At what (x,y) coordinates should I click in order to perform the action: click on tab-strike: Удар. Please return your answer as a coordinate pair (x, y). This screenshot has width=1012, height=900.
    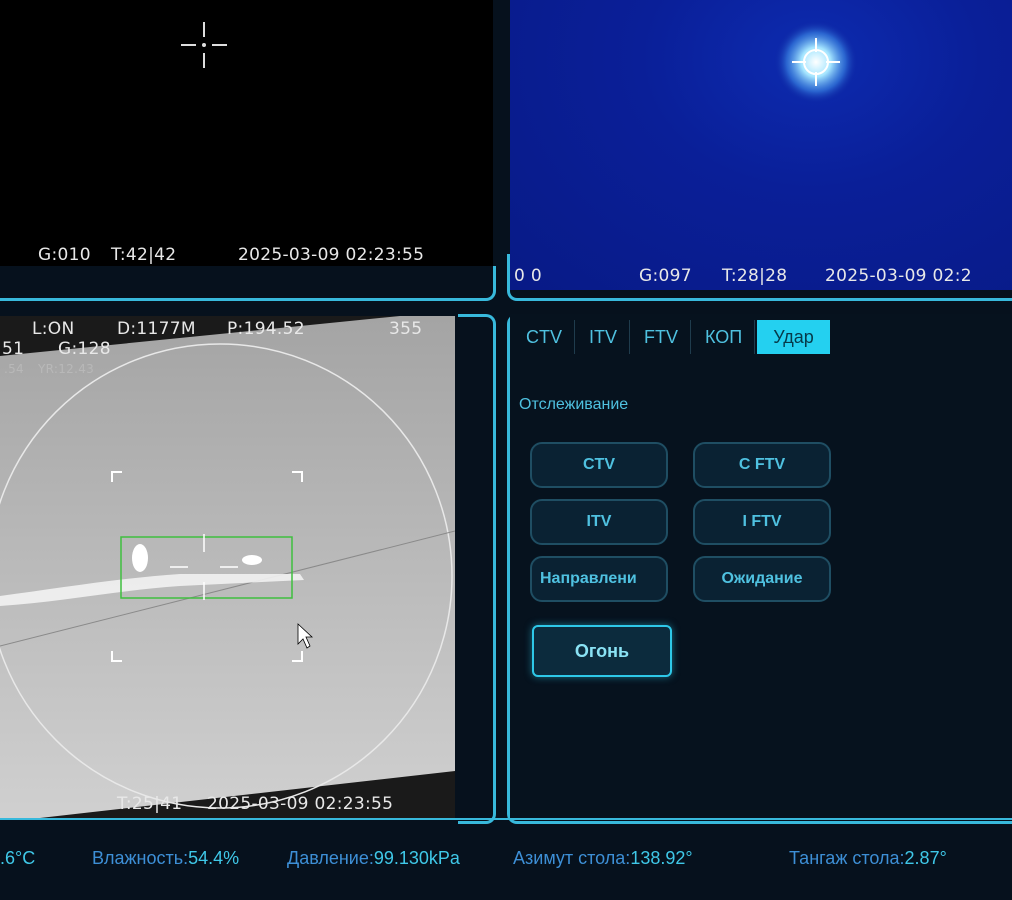
    Looking at the image, I should click on (793, 337).